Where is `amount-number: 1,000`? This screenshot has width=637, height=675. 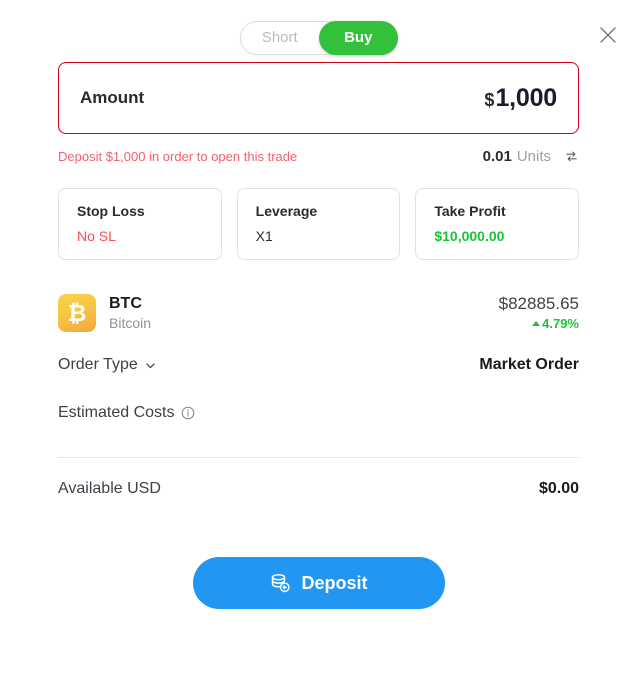 amount-number: 1,000 is located at coordinates (526, 97).